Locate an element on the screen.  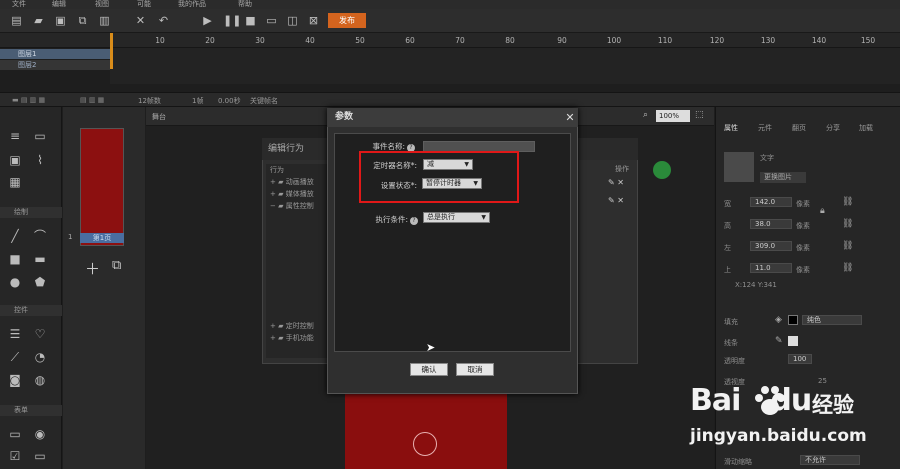
input-icon: ▭ is located at coordinates (15, 434).